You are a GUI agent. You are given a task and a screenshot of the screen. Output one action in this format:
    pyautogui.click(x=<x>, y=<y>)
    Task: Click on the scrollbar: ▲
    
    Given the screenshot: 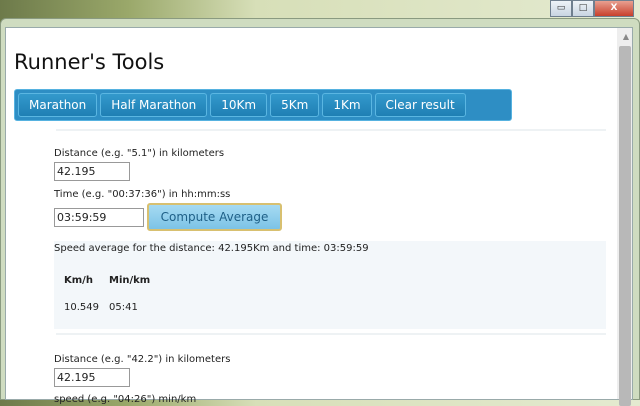 What is the action you would take?
    pyautogui.click(x=624, y=217)
    